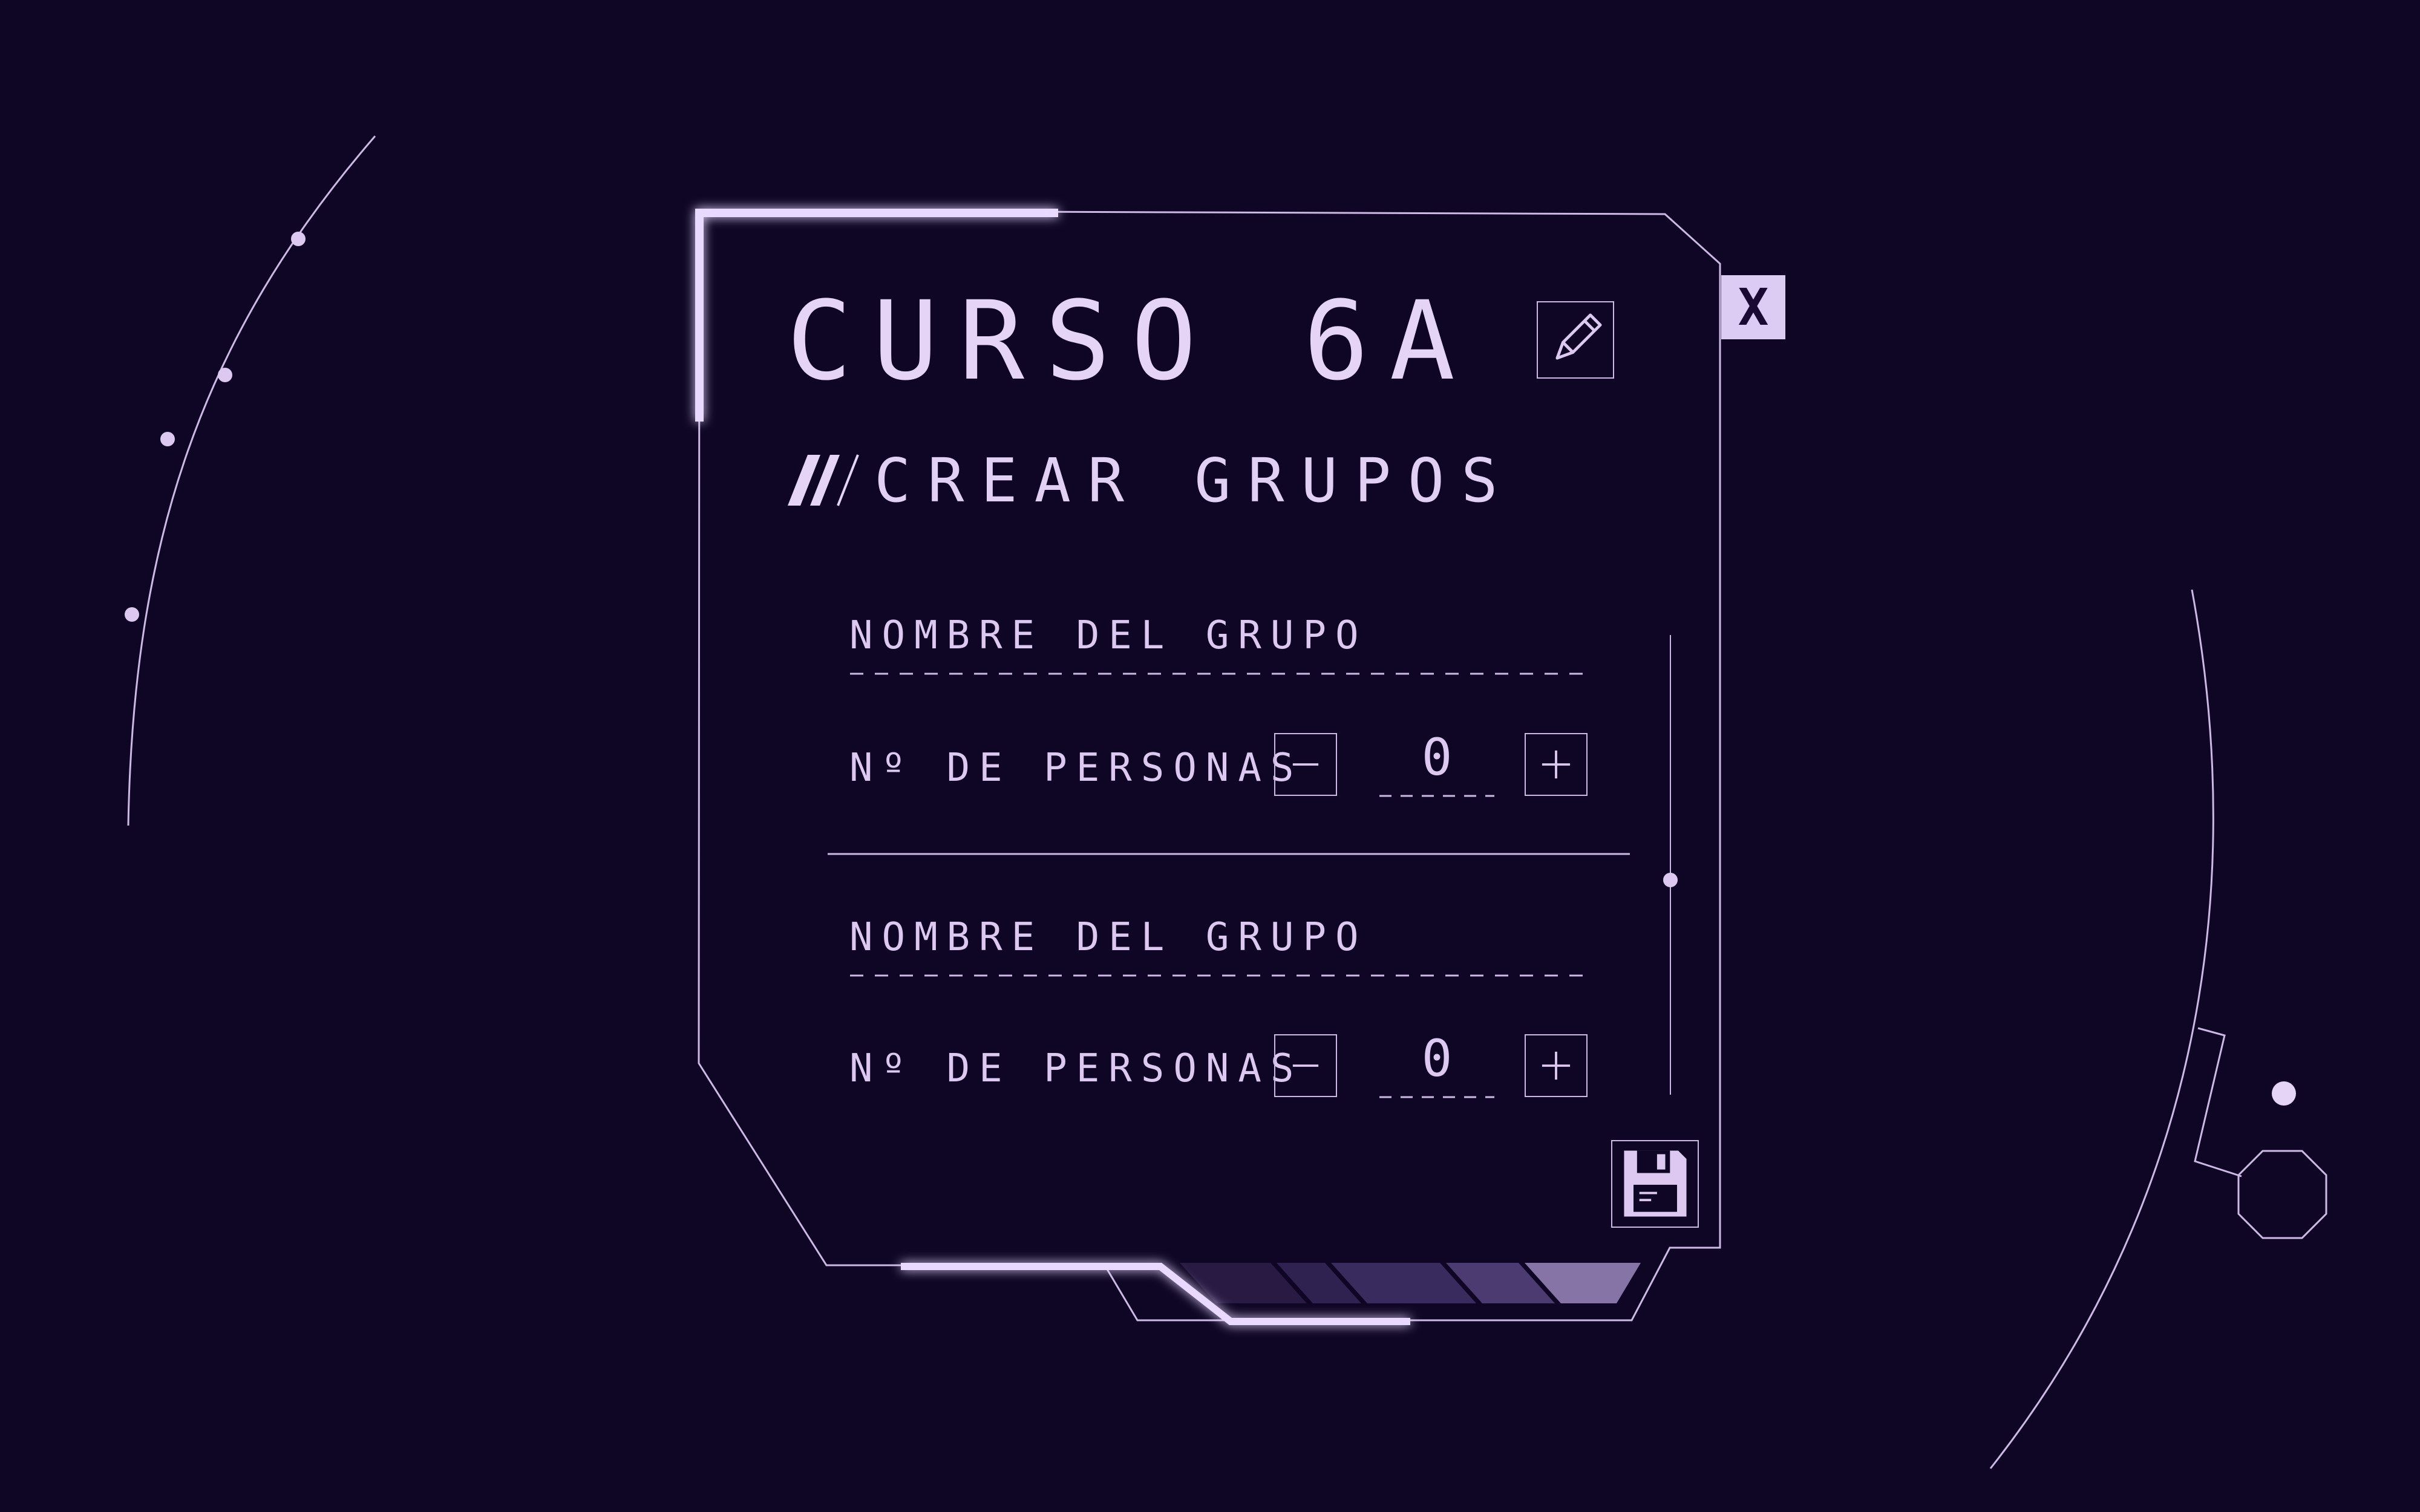 The image size is (2420, 1512). I want to click on slash-marks, so click(823, 480).